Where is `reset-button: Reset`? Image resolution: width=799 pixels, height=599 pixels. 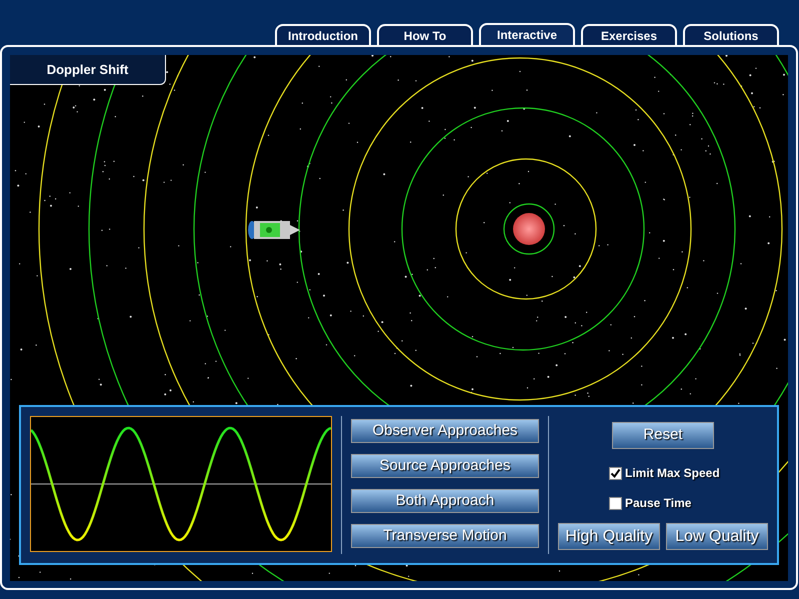 reset-button: Reset is located at coordinates (663, 435).